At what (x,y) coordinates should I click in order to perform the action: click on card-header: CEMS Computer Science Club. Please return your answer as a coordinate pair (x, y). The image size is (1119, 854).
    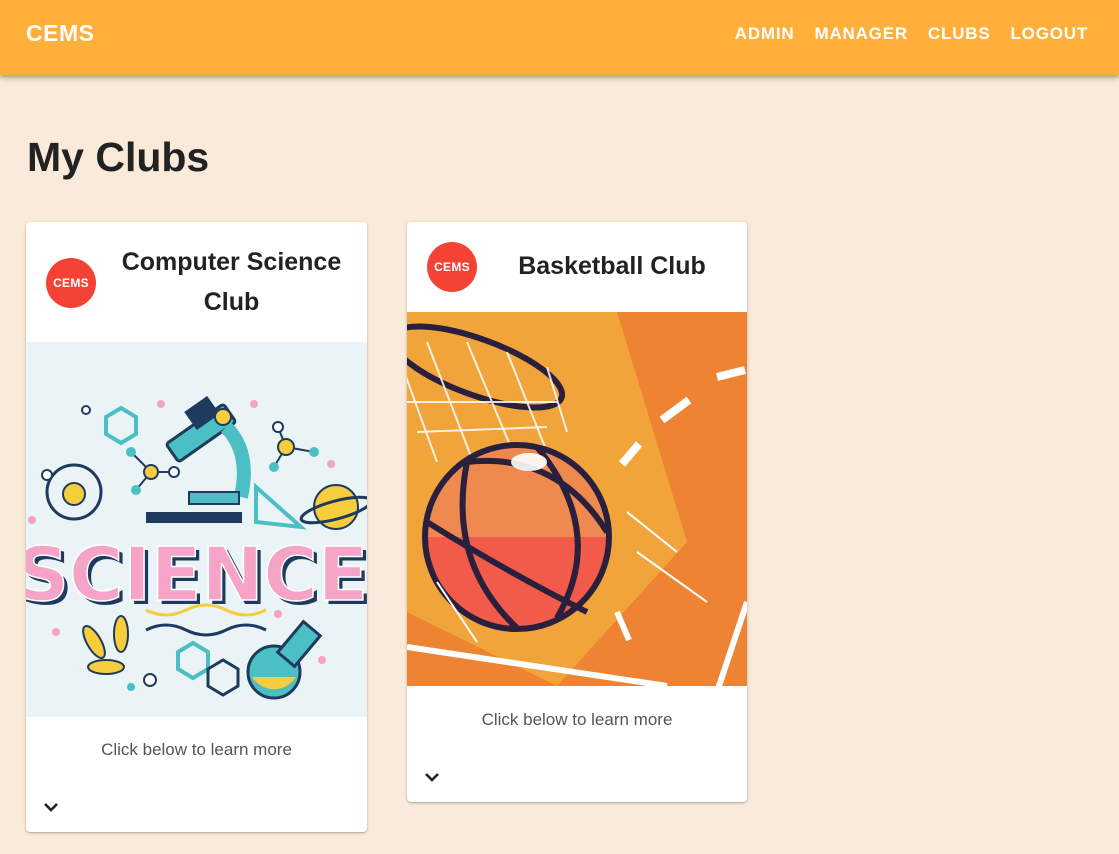
    Looking at the image, I should click on (196, 282).